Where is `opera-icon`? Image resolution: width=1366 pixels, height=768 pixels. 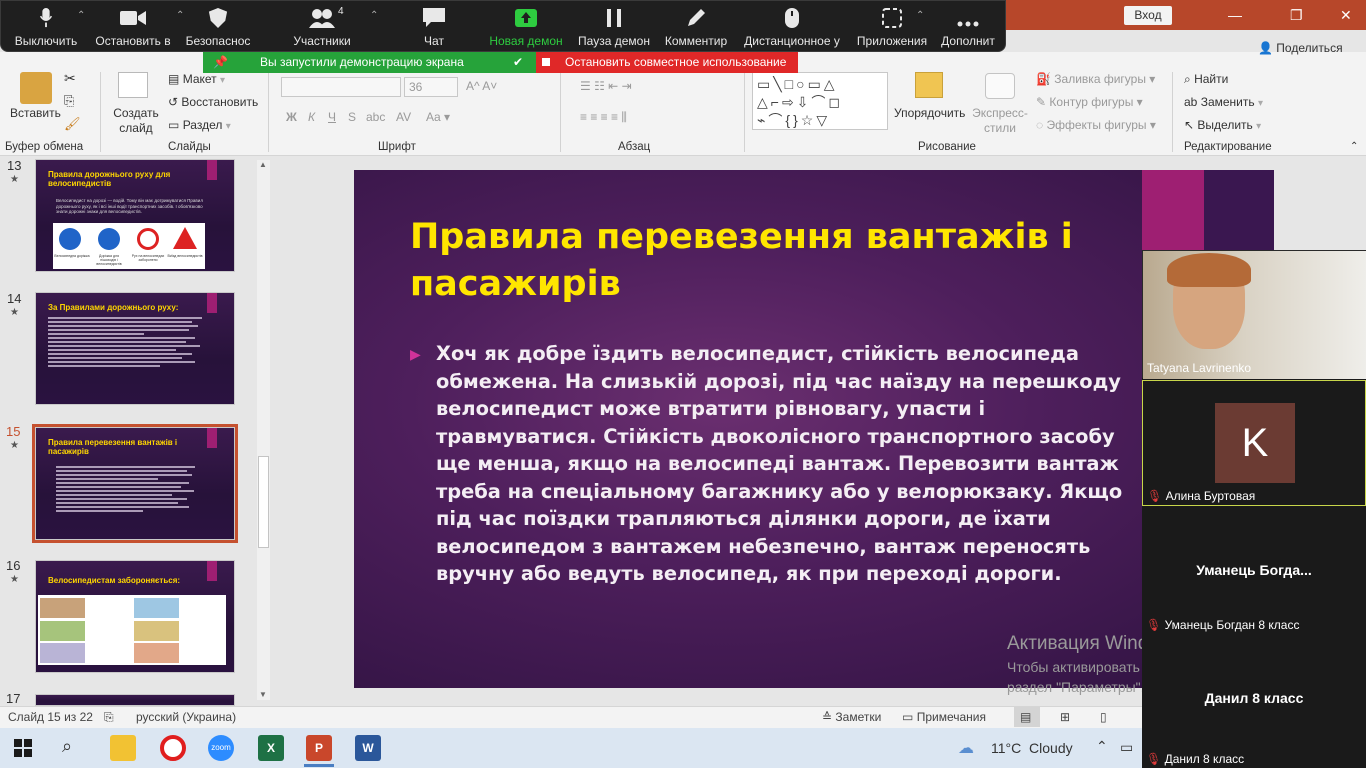
opera-icon is located at coordinates (173, 748).